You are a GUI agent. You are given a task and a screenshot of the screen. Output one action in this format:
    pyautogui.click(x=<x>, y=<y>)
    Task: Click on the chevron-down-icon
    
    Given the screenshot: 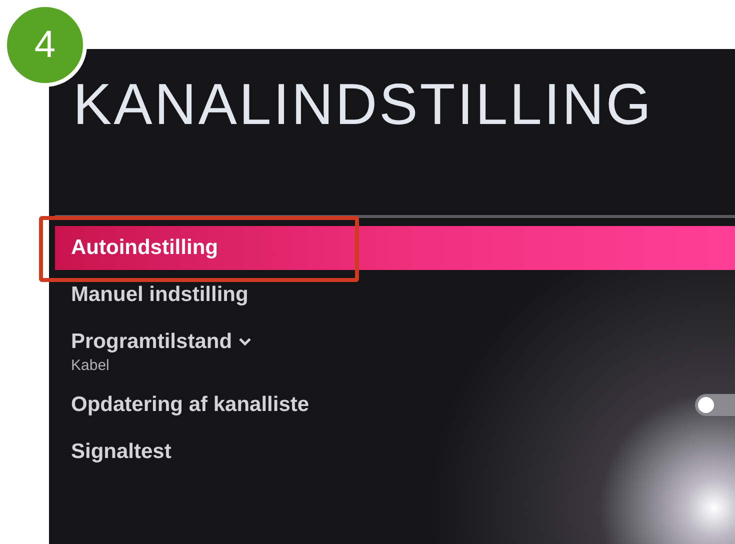 What is the action you would take?
    pyautogui.click(x=245, y=342)
    